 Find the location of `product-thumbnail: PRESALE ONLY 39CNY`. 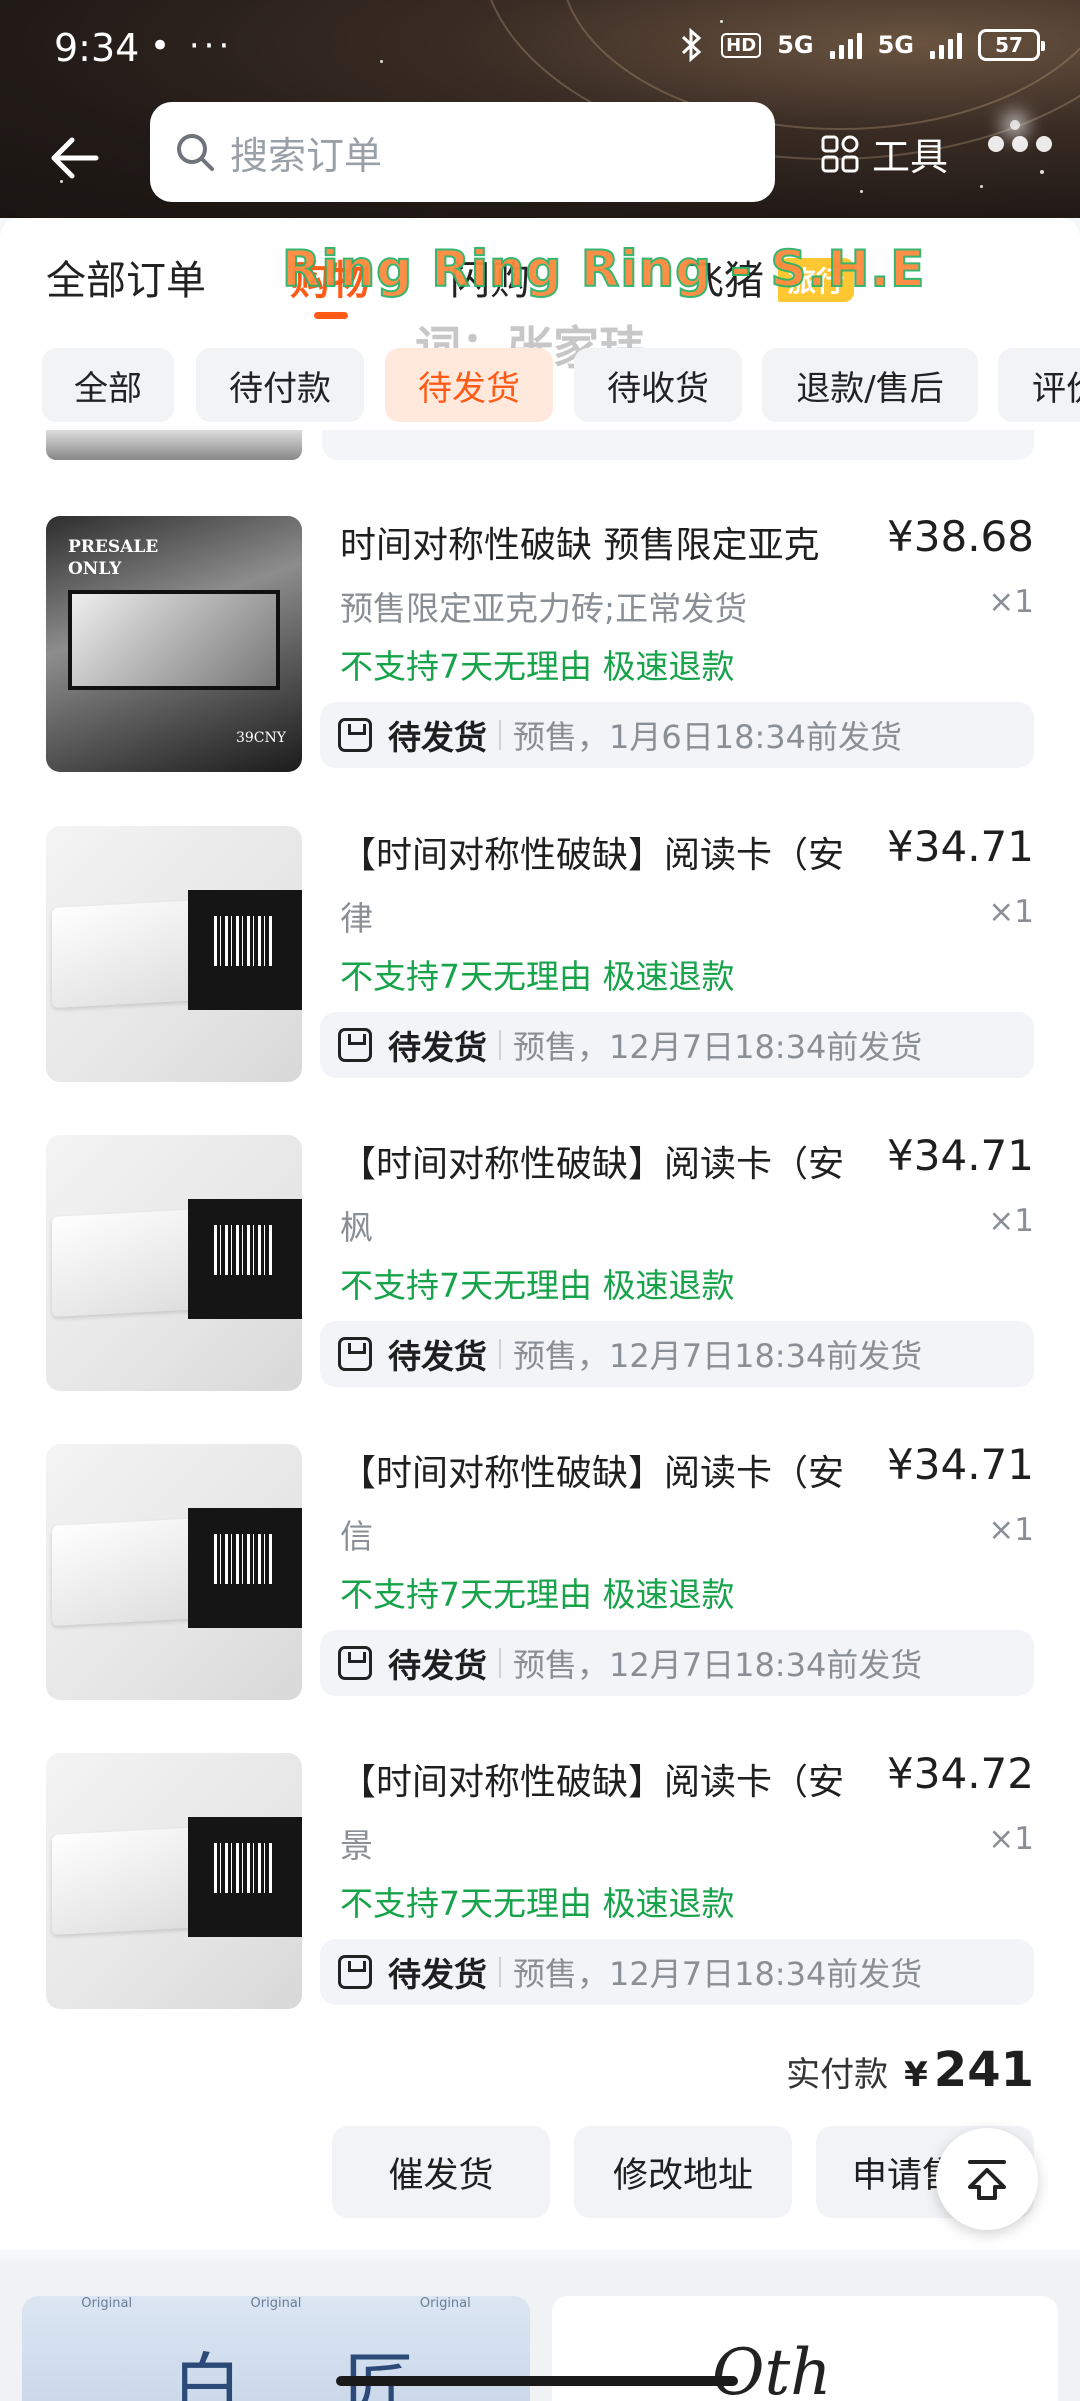

product-thumbnail: PRESALE ONLY 39CNY is located at coordinates (174, 644).